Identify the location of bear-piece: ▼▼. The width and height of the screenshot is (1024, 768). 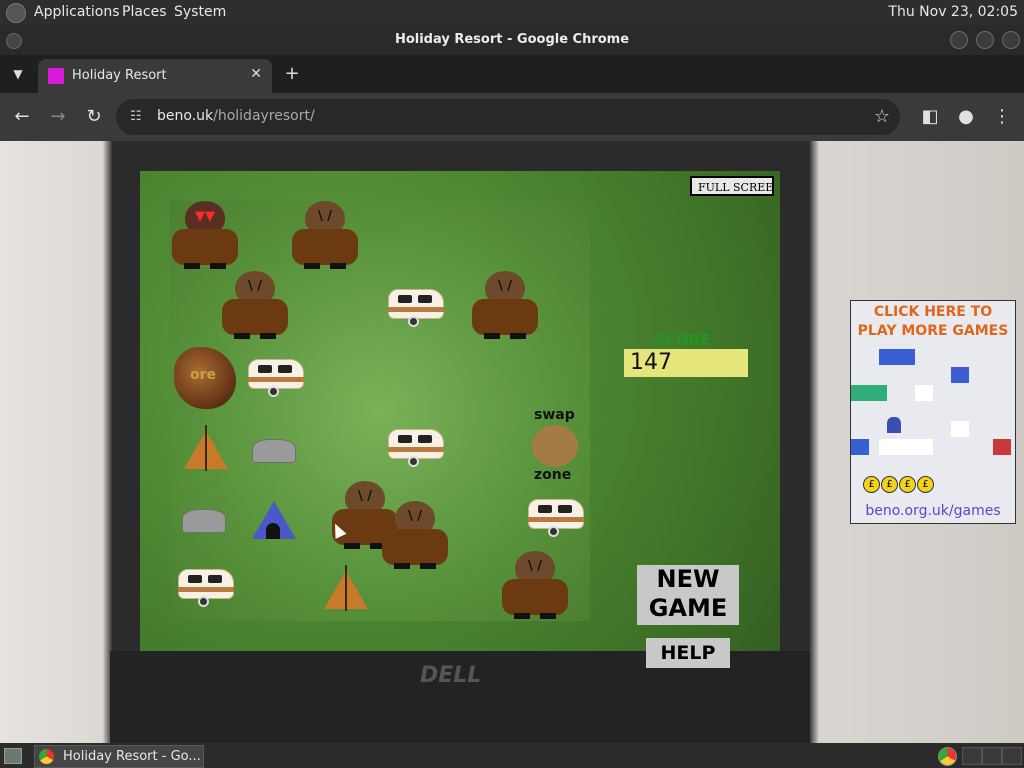
(205, 236).